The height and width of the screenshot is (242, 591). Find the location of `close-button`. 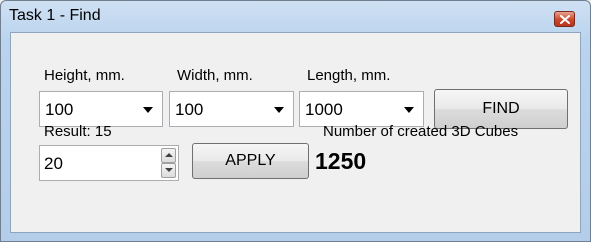

close-button is located at coordinates (564, 19).